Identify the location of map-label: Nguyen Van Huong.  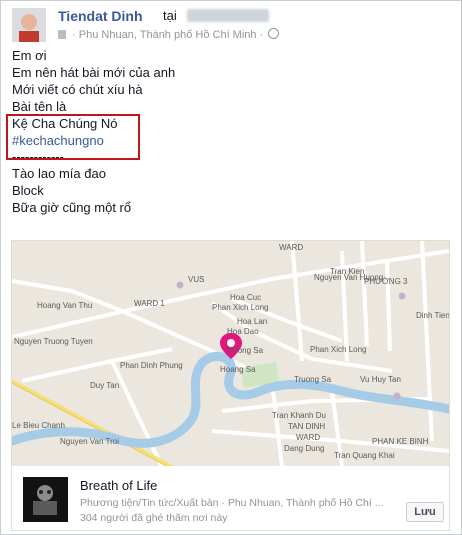
(349, 277).